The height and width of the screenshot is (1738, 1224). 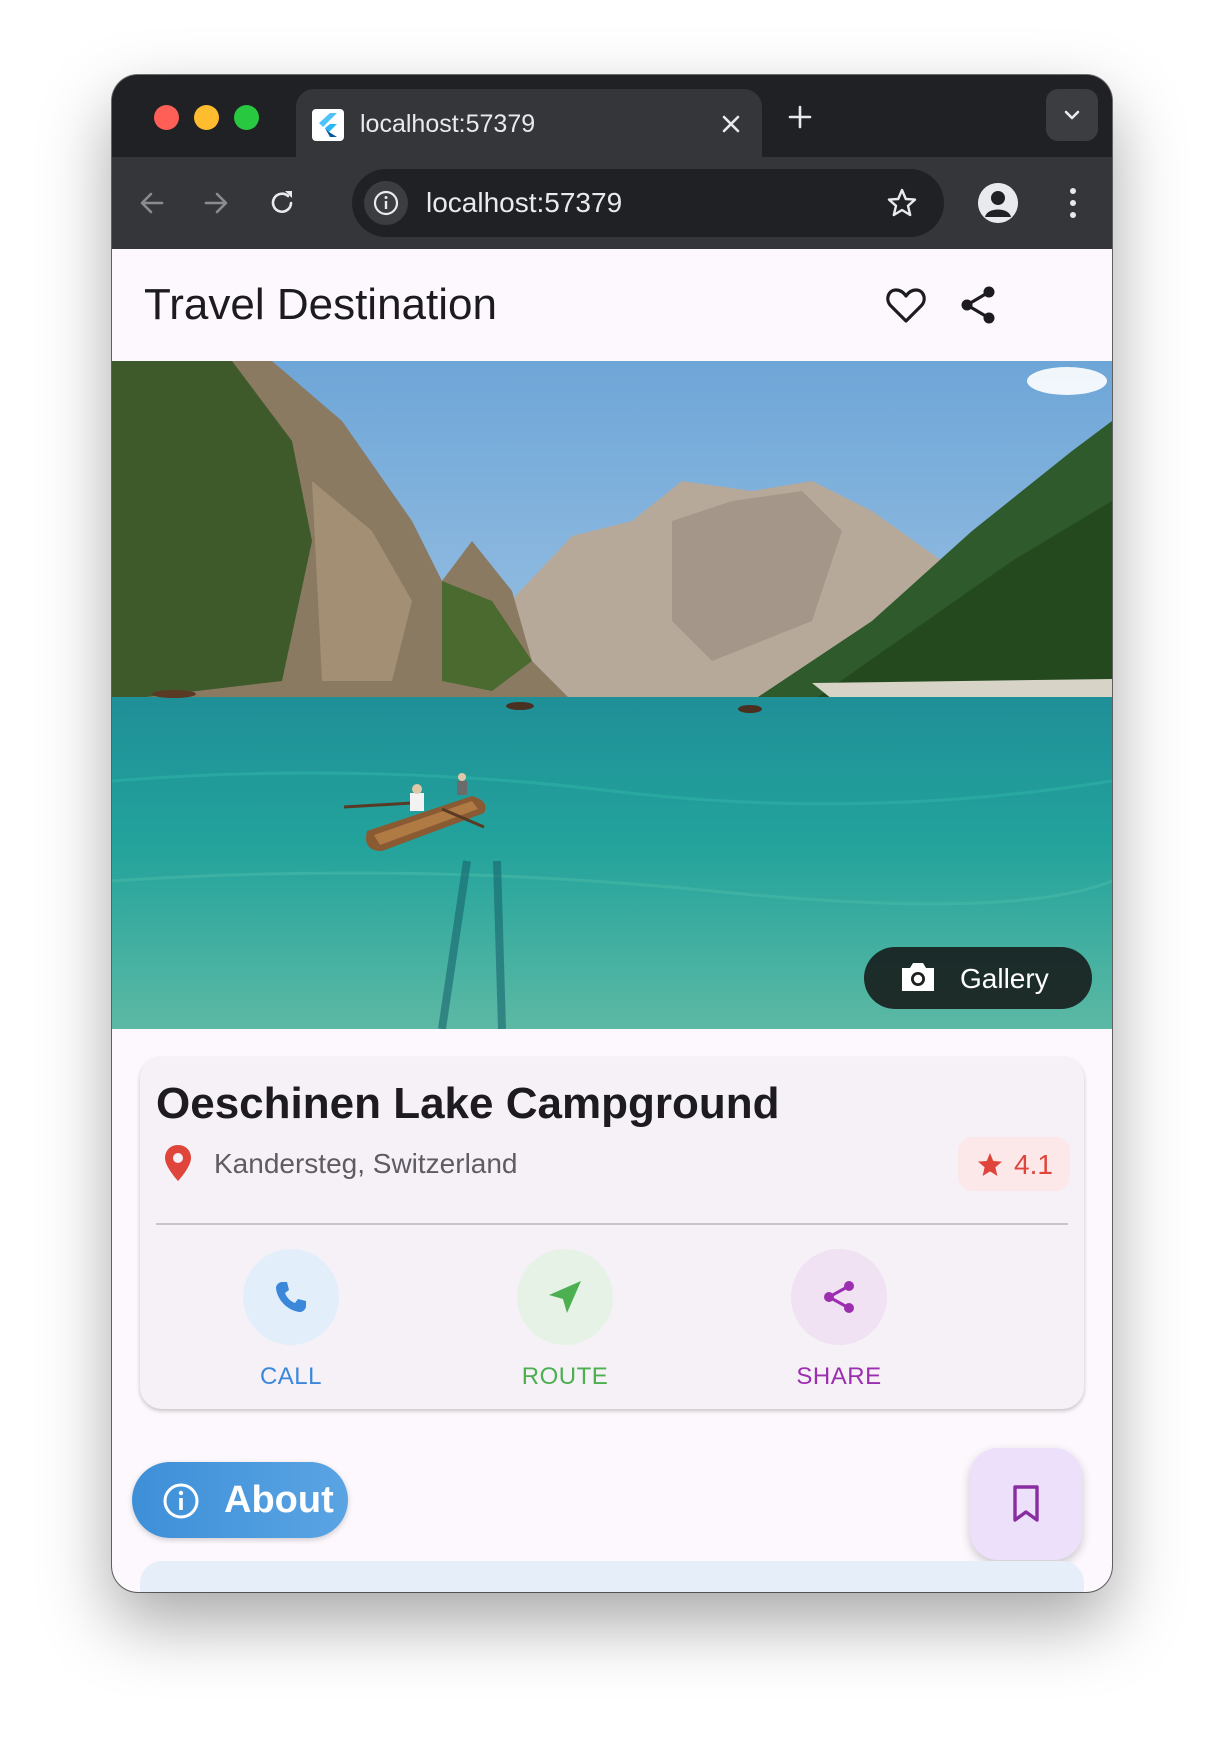 What do you see at coordinates (291, 1376) in the screenshot?
I see `call-label: CALL` at bounding box center [291, 1376].